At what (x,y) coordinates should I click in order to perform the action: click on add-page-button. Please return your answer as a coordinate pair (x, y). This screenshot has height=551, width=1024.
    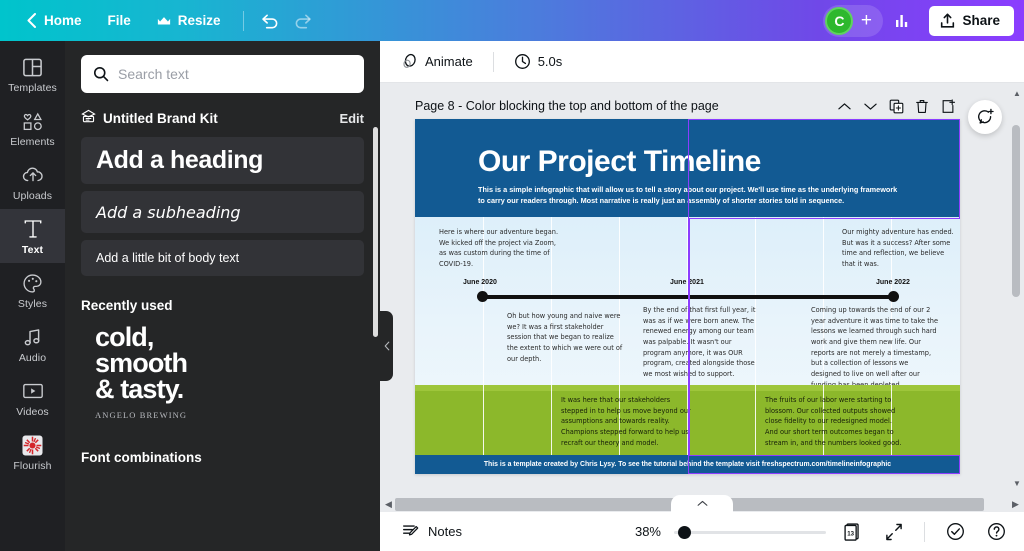
    Looking at the image, I should click on (948, 106).